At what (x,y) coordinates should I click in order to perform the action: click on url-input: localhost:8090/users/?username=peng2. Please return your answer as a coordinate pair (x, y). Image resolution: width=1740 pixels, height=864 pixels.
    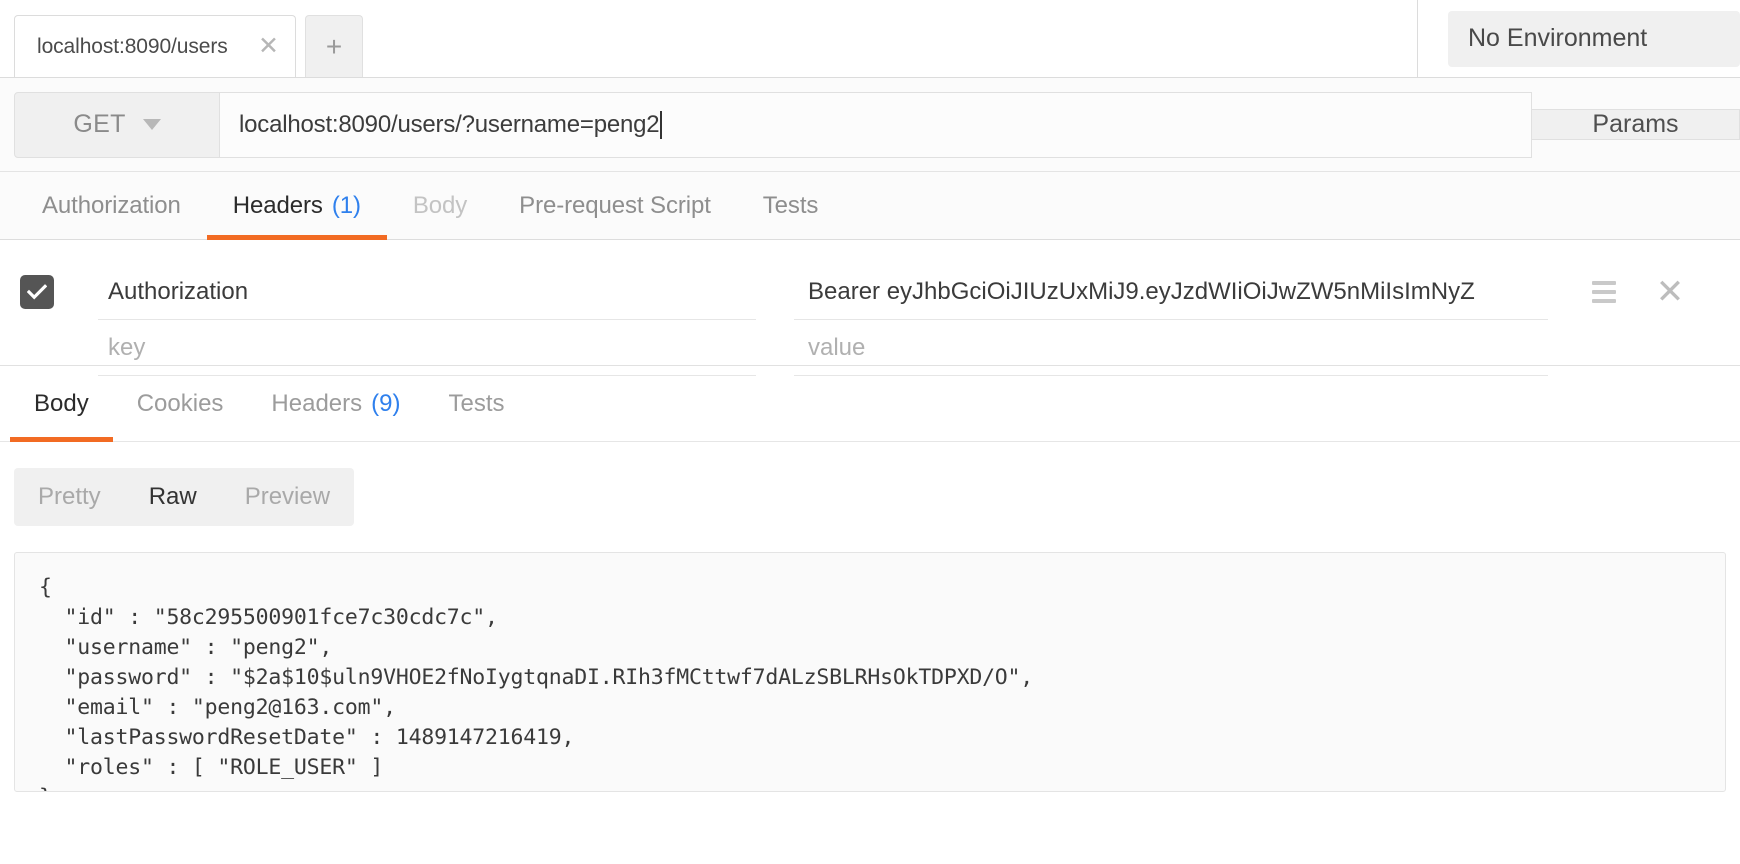
    Looking at the image, I should click on (876, 124).